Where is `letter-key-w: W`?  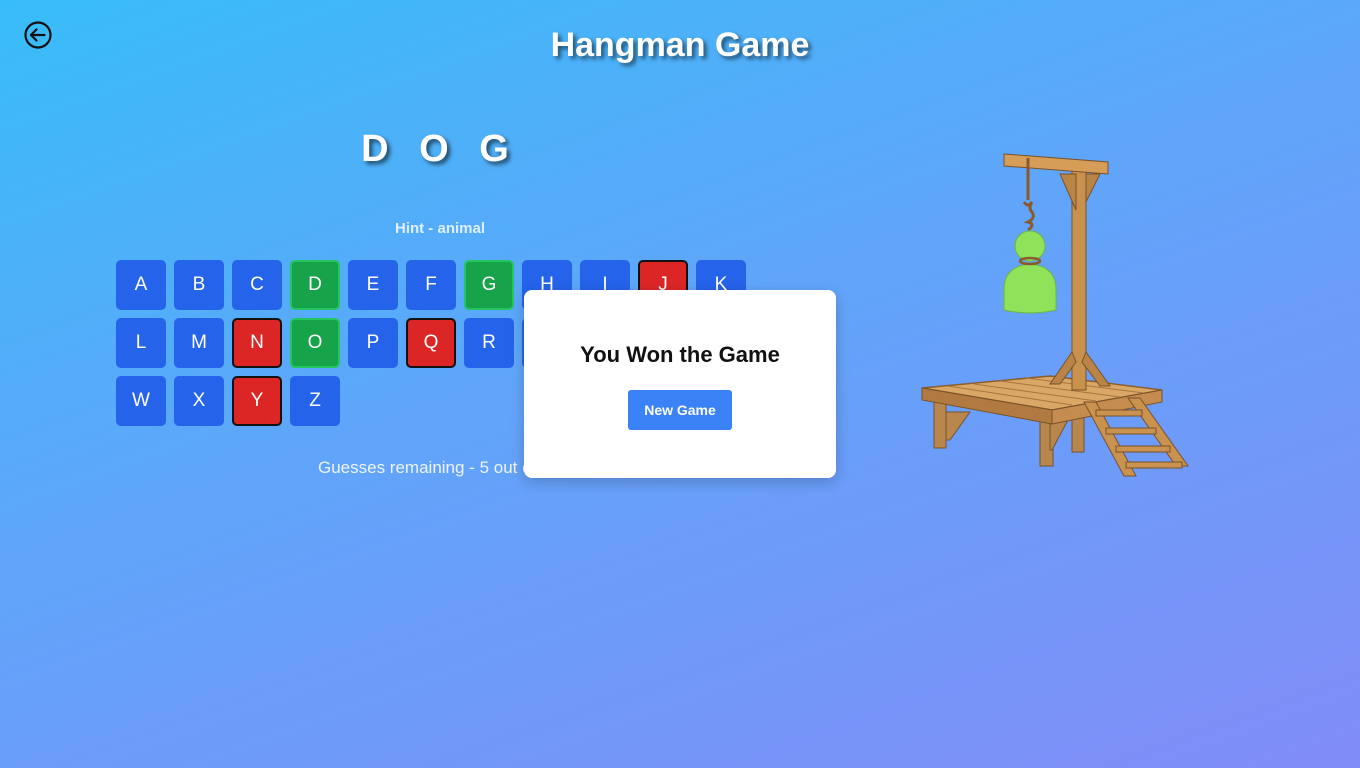 letter-key-w: W is located at coordinates (141, 401).